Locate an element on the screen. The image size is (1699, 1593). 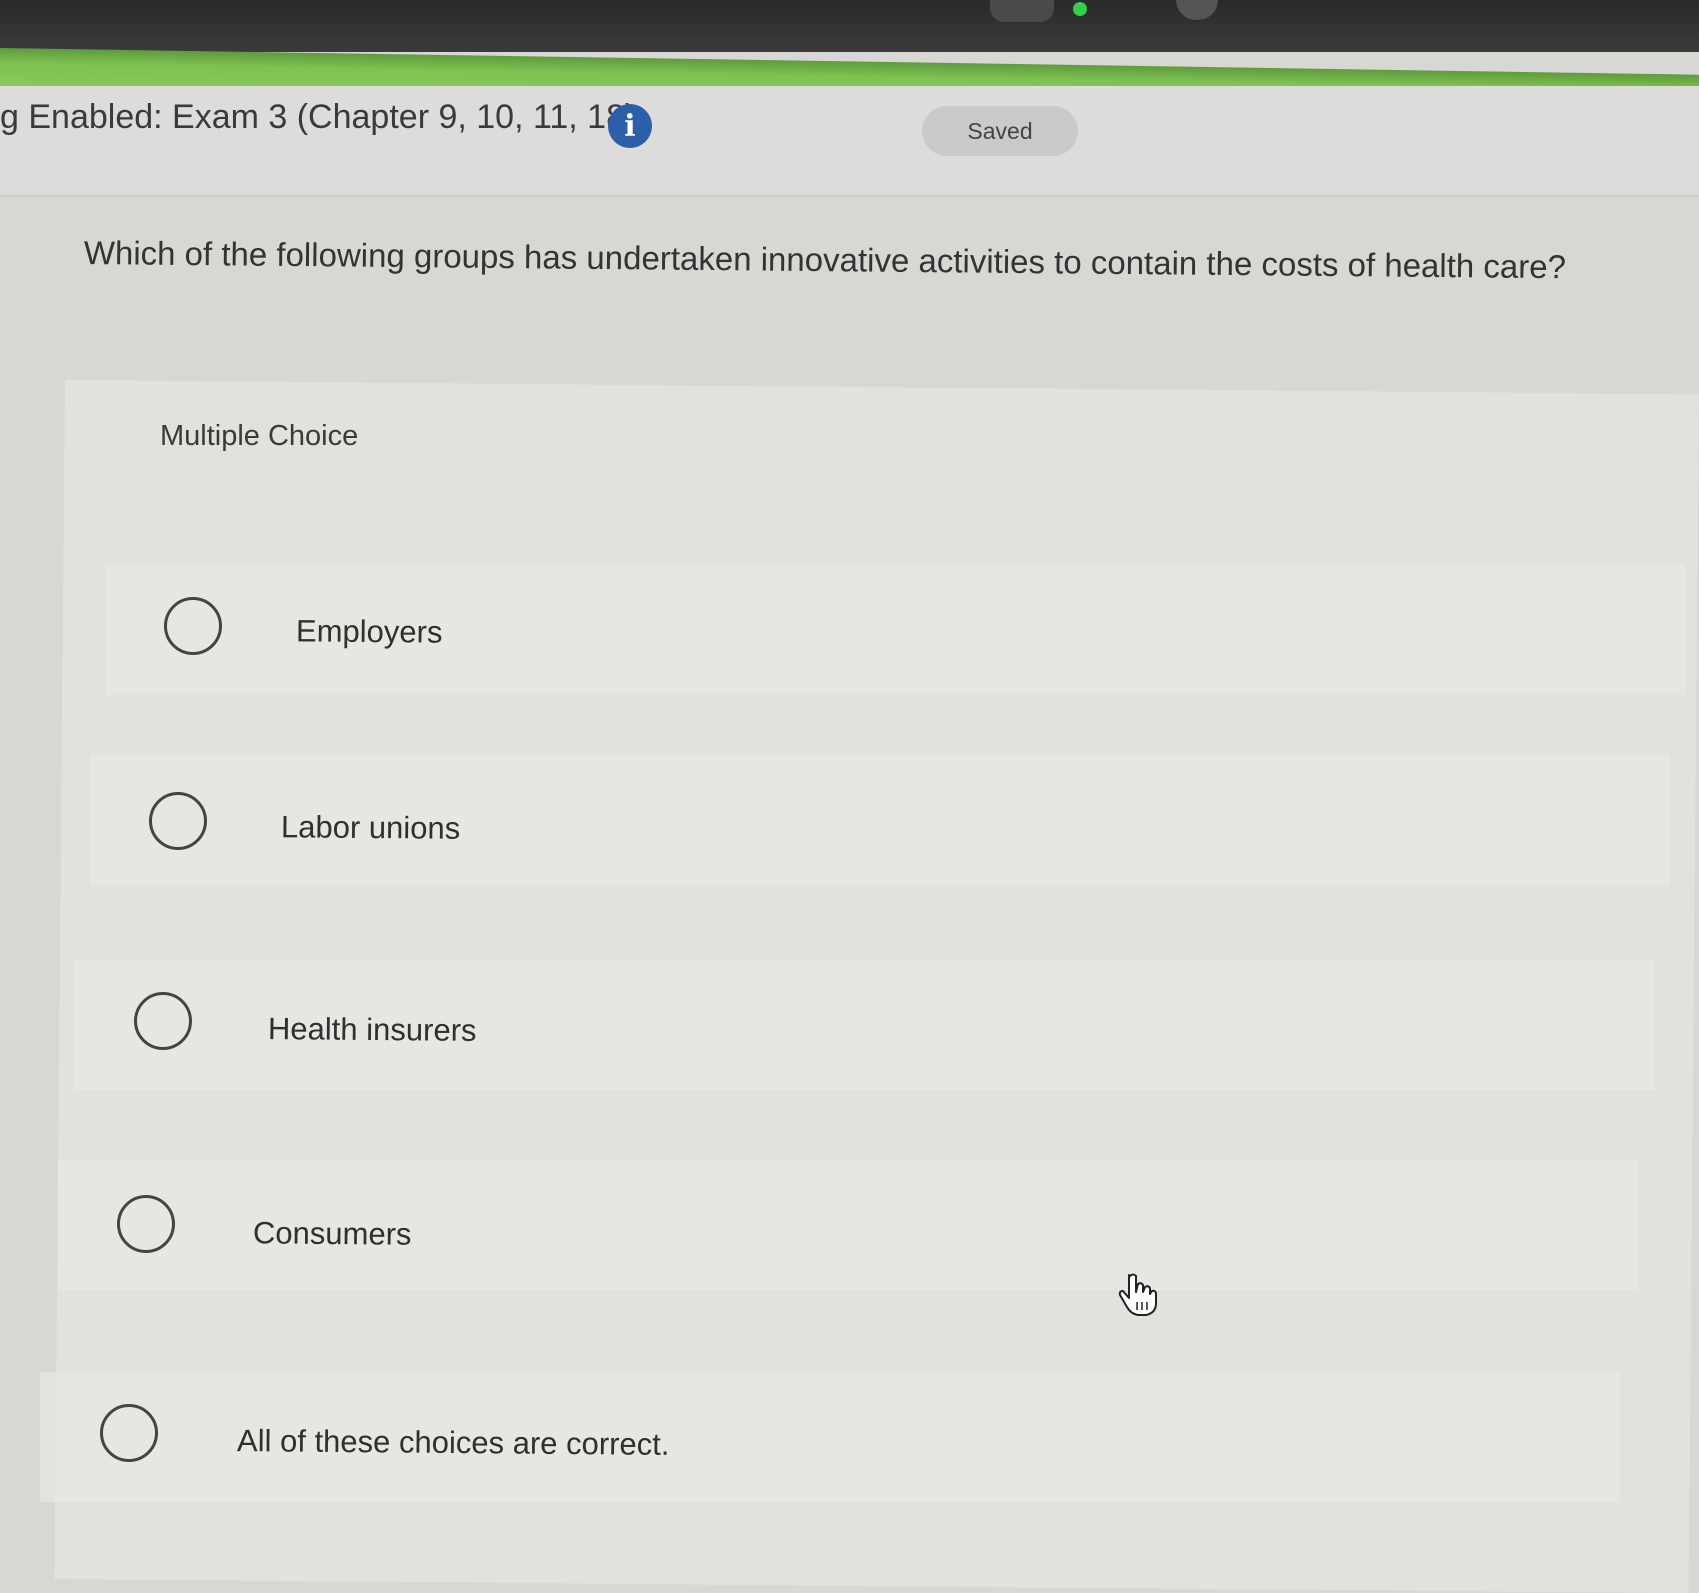
choice-label-labor-unions: Labor unions is located at coordinates (371, 828).